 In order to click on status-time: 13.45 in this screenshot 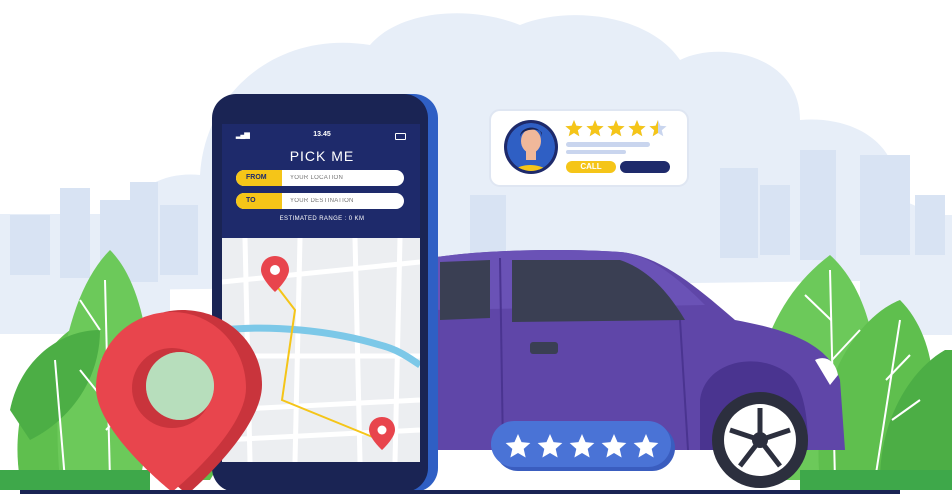, I will do `click(322, 134)`.